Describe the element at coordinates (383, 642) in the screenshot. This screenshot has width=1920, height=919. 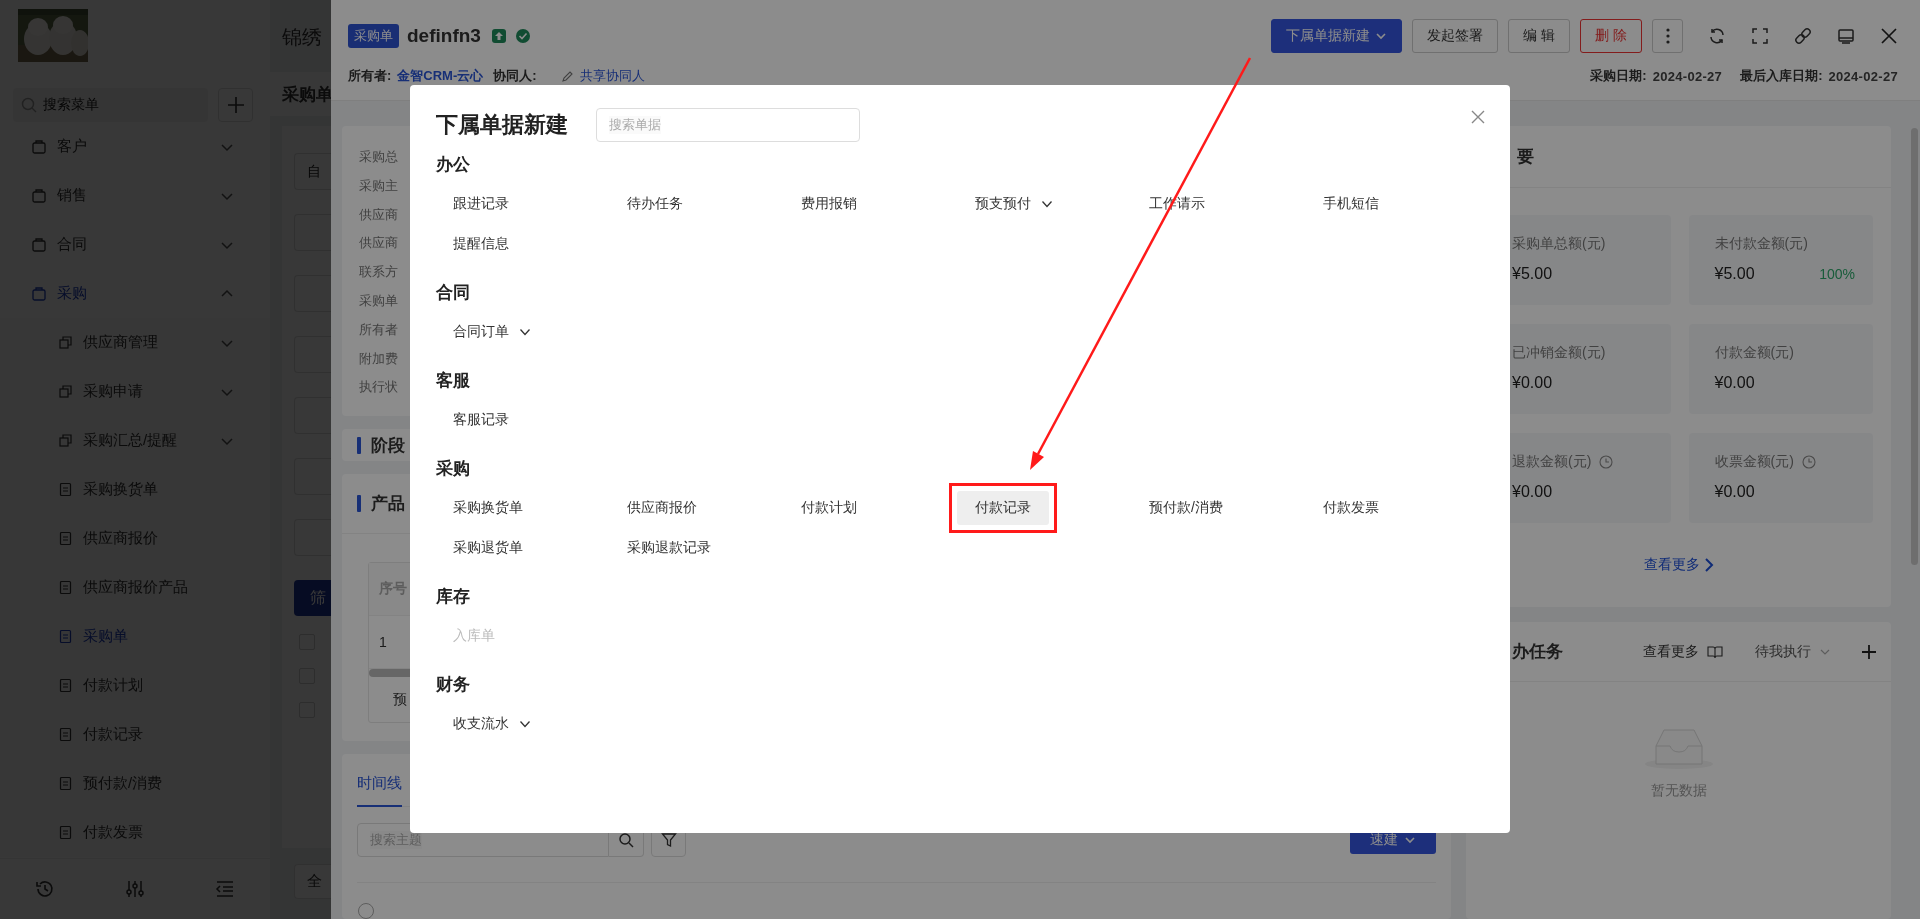
I see `table-cell: 1` at that location.